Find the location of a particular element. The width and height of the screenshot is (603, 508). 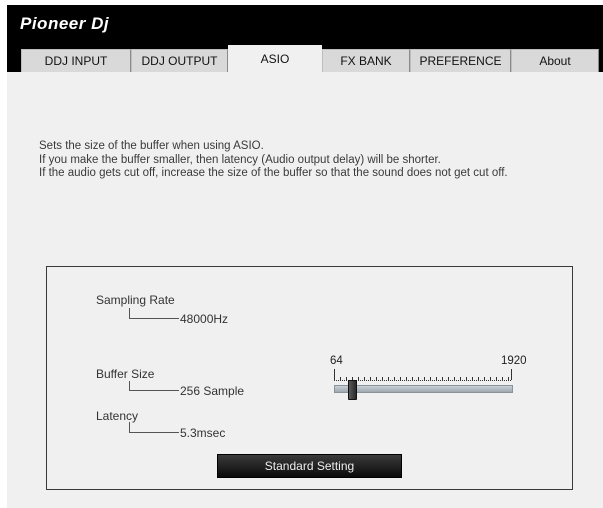

buffer-size-slider-track is located at coordinates (423, 389).